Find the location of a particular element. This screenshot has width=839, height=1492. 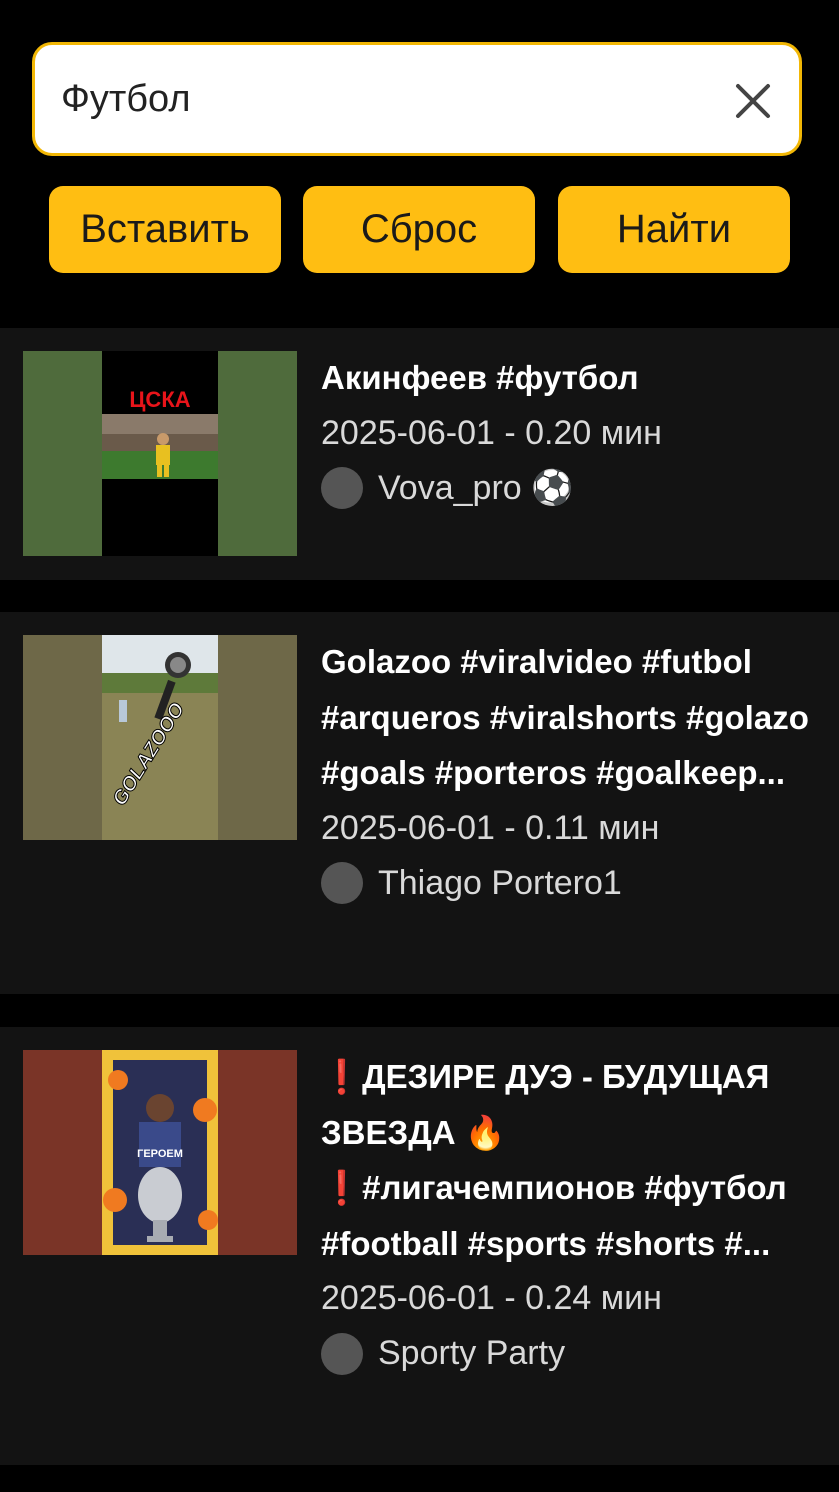

reset-button: Сброс is located at coordinates (419, 229).